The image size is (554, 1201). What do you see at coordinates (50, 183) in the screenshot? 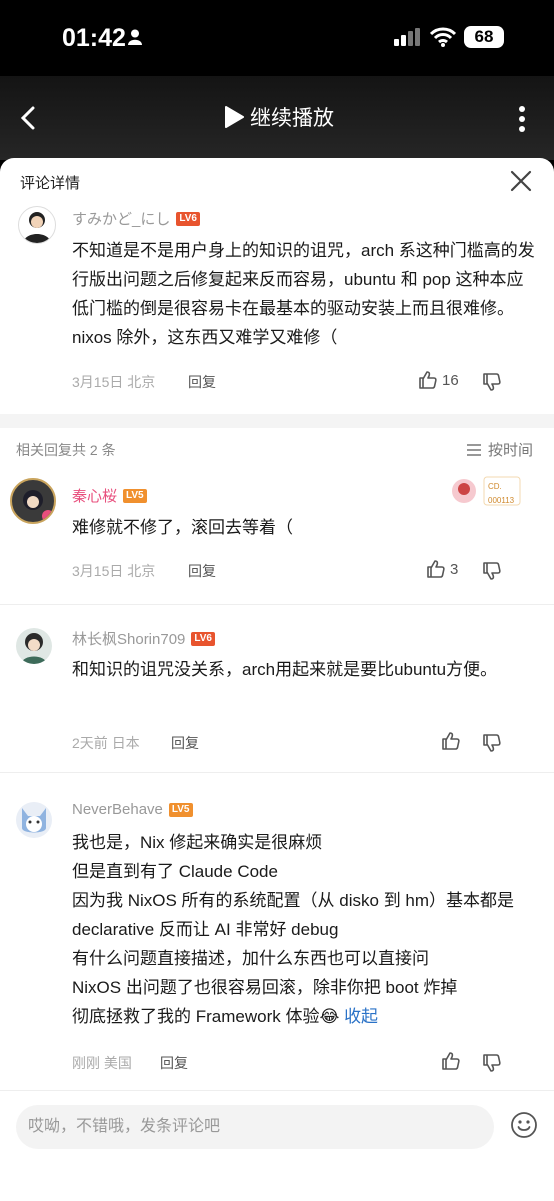
I see `sheet-title: 评论详情` at bounding box center [50, 183].